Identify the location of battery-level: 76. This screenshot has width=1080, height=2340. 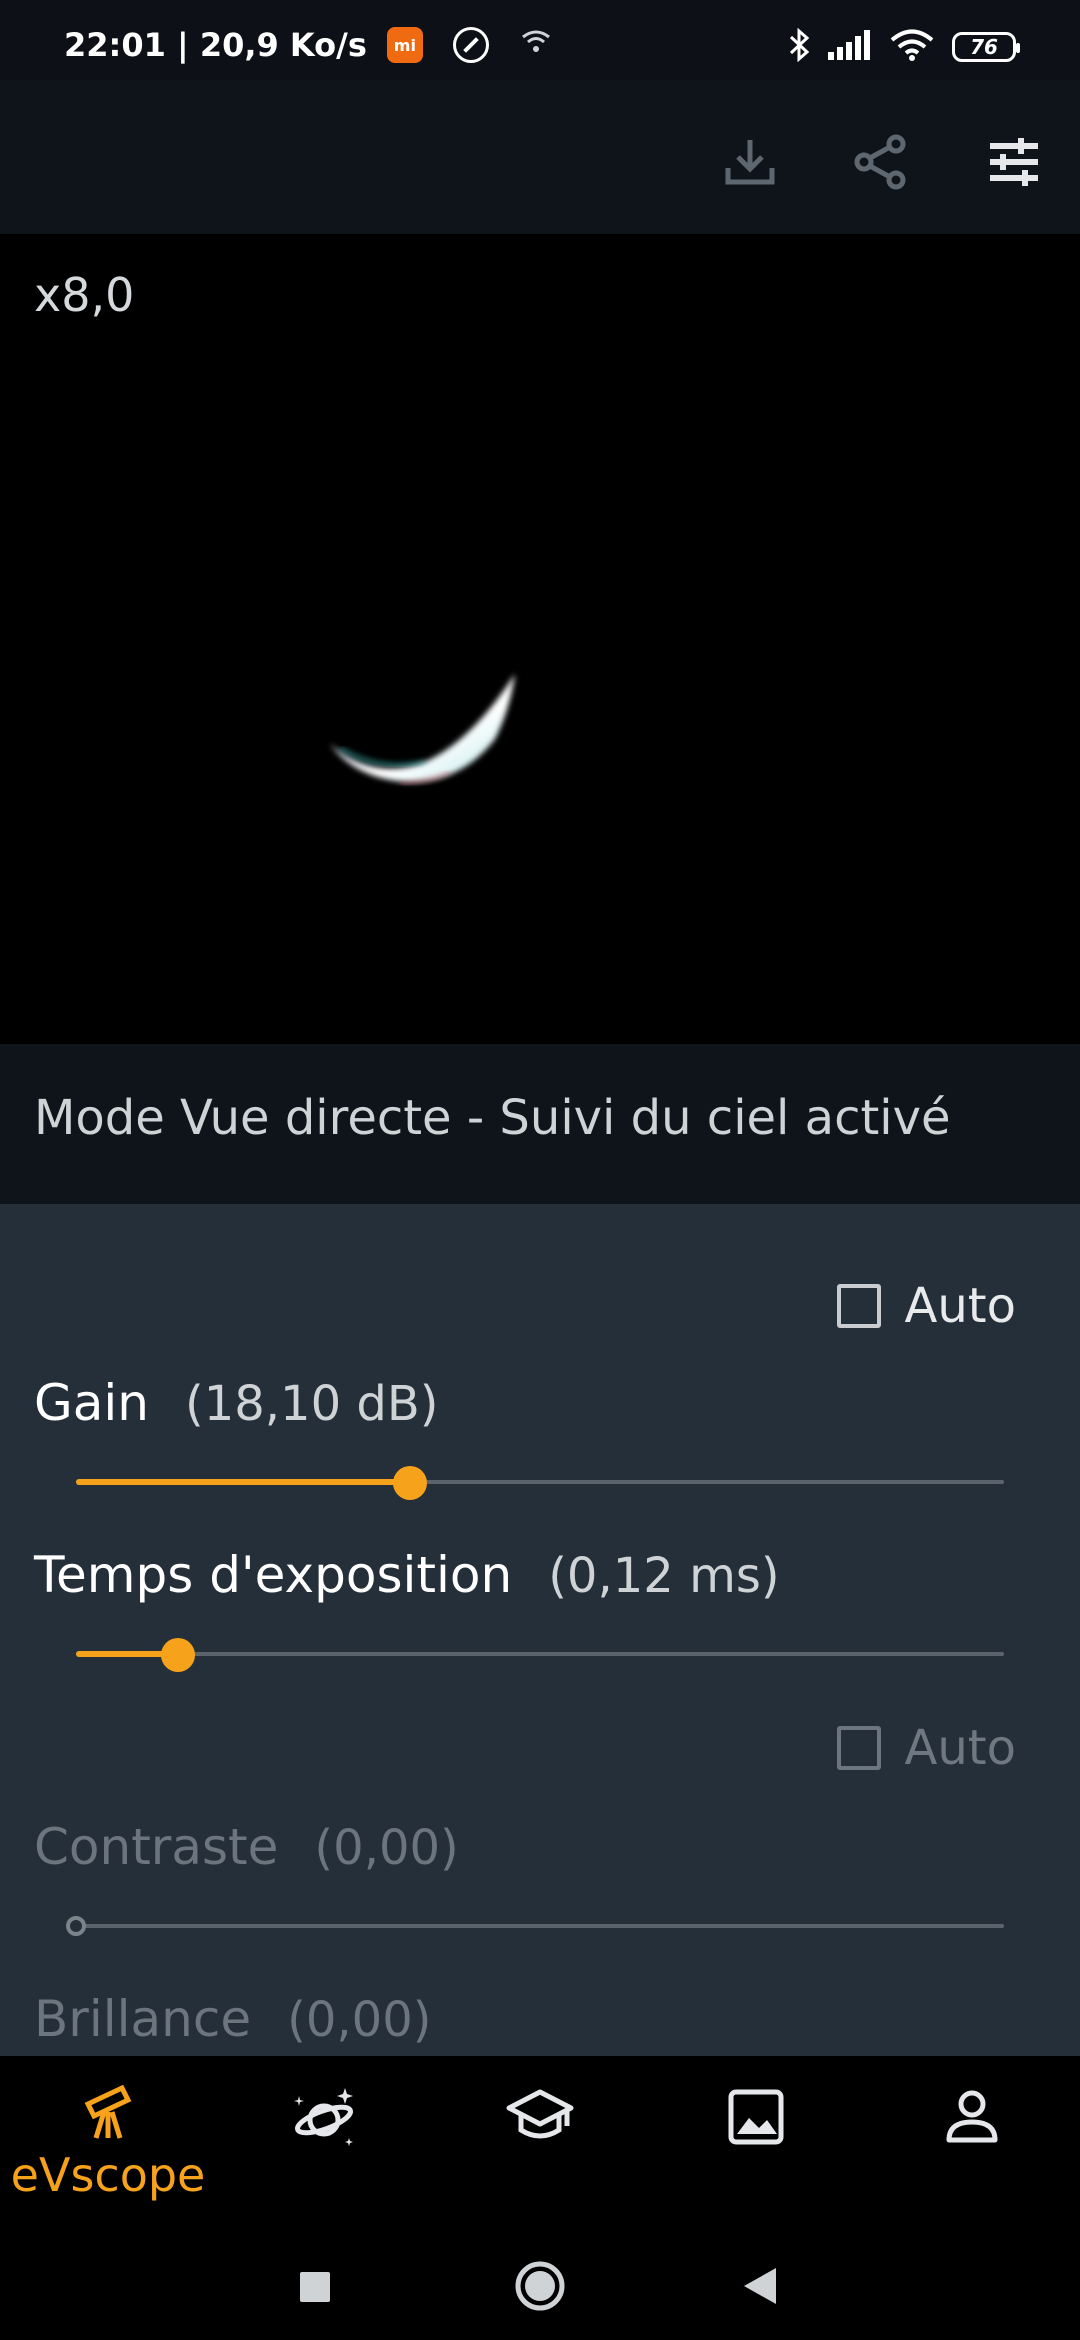
(984, 47).